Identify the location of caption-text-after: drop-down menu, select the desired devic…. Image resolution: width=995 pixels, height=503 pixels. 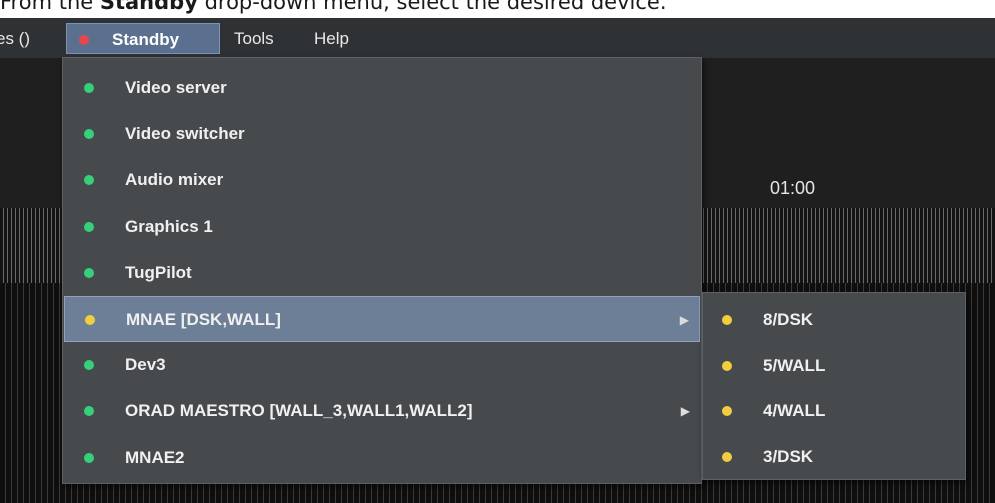
(432, 7).